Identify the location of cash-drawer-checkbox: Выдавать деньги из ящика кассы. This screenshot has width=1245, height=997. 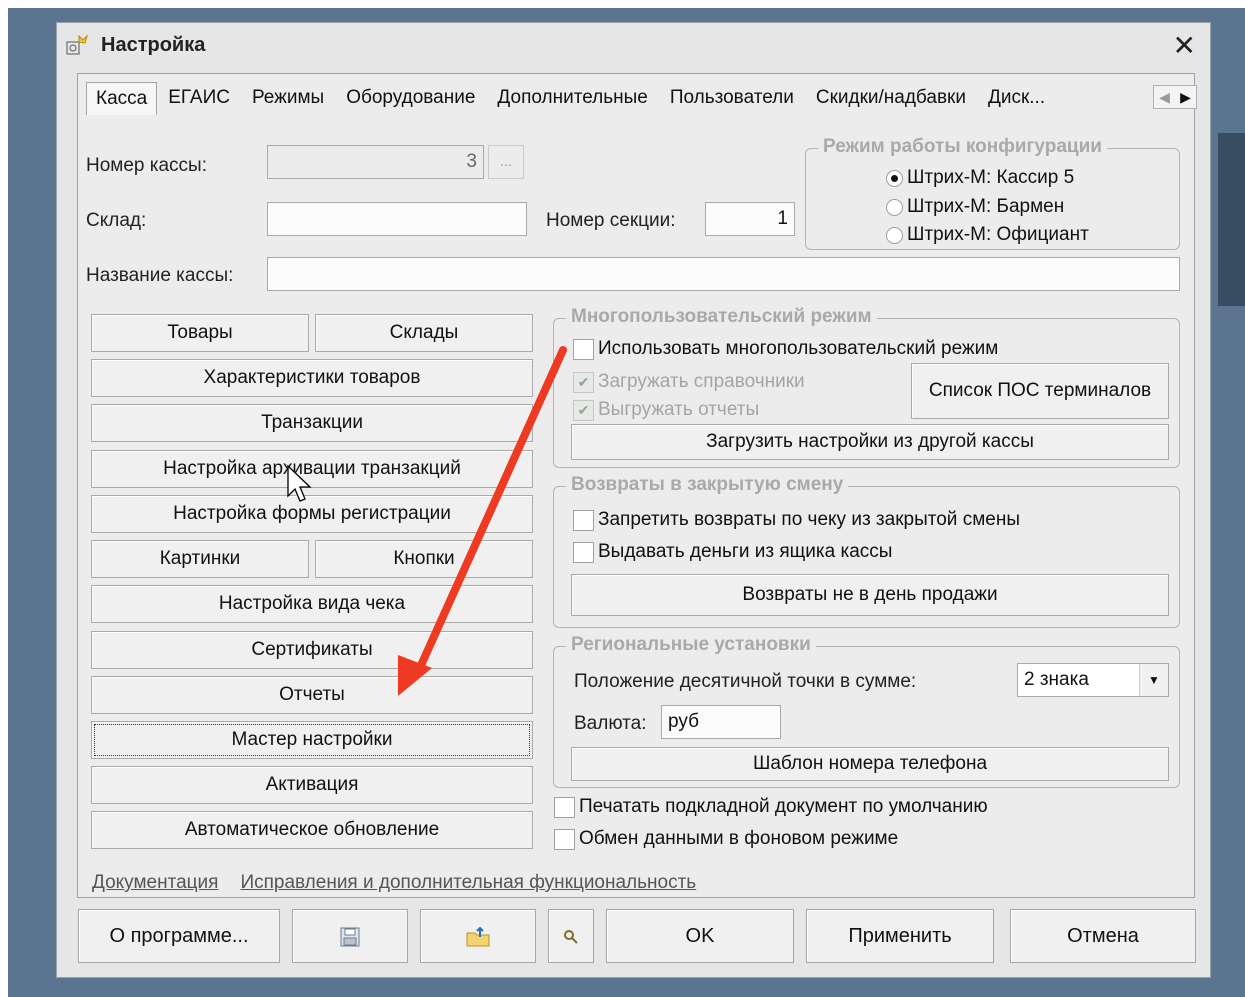
(732, 552).